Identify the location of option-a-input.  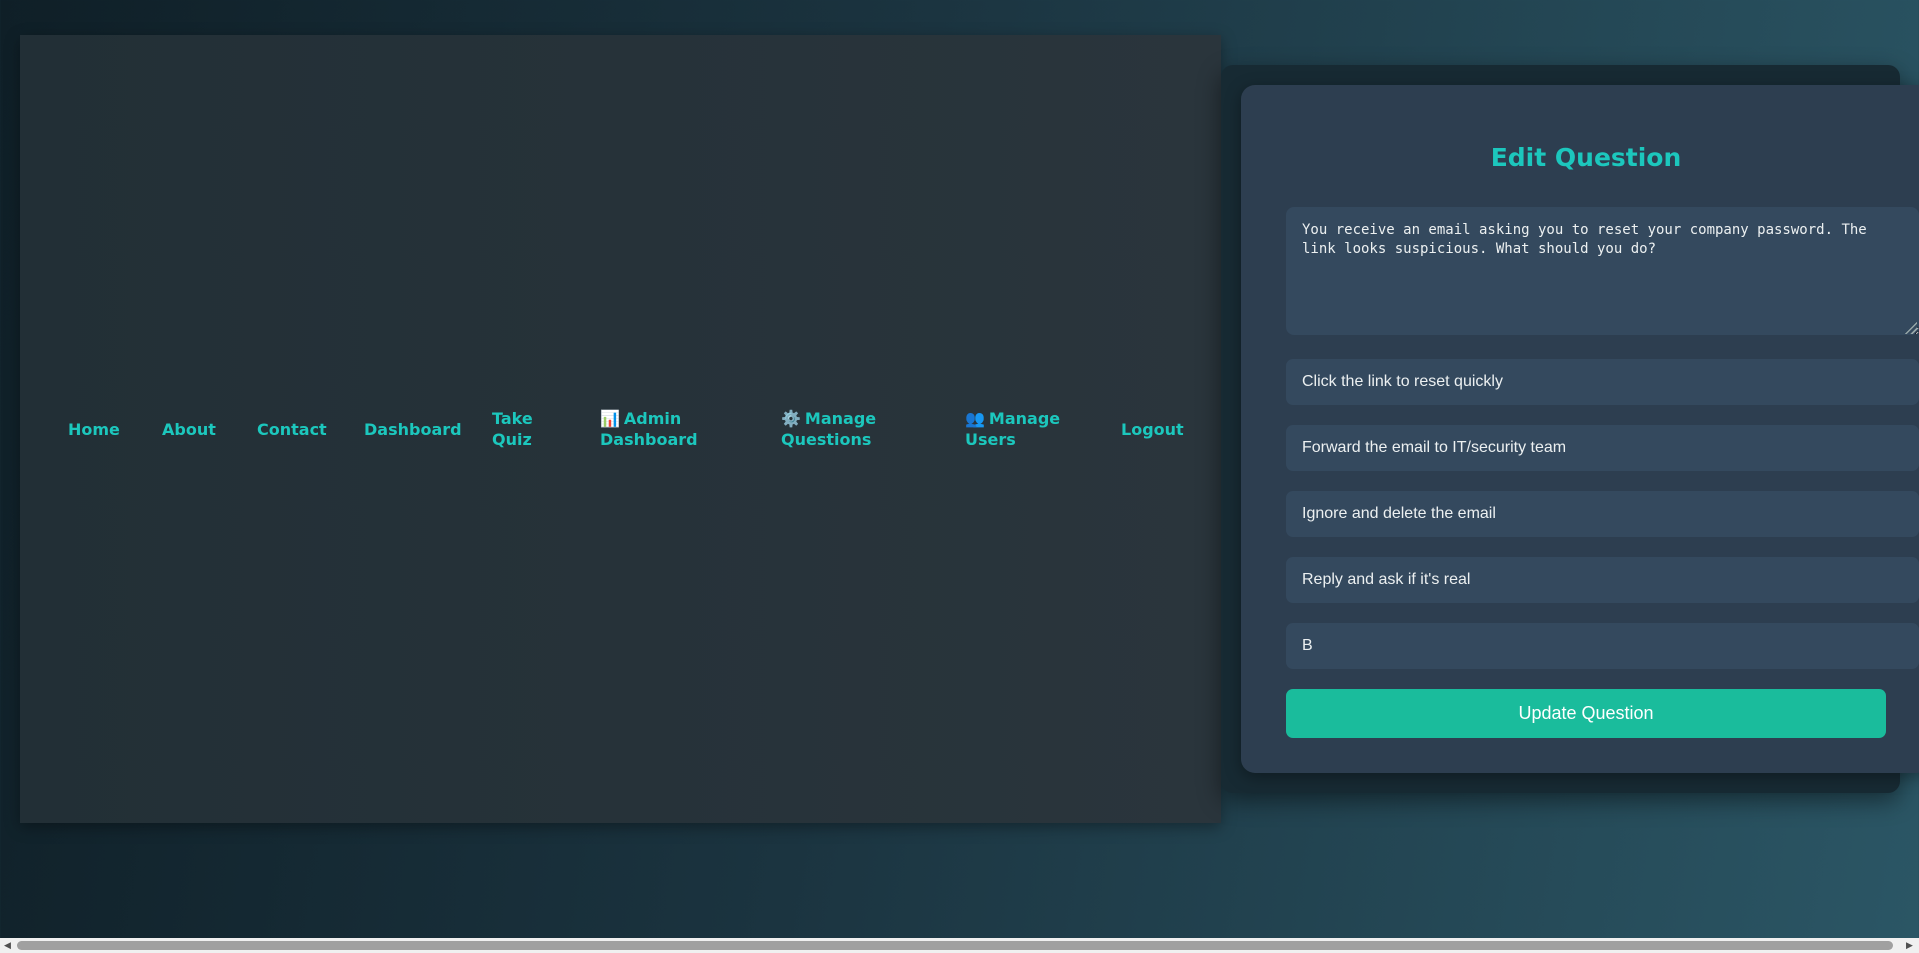
(1602, 382).